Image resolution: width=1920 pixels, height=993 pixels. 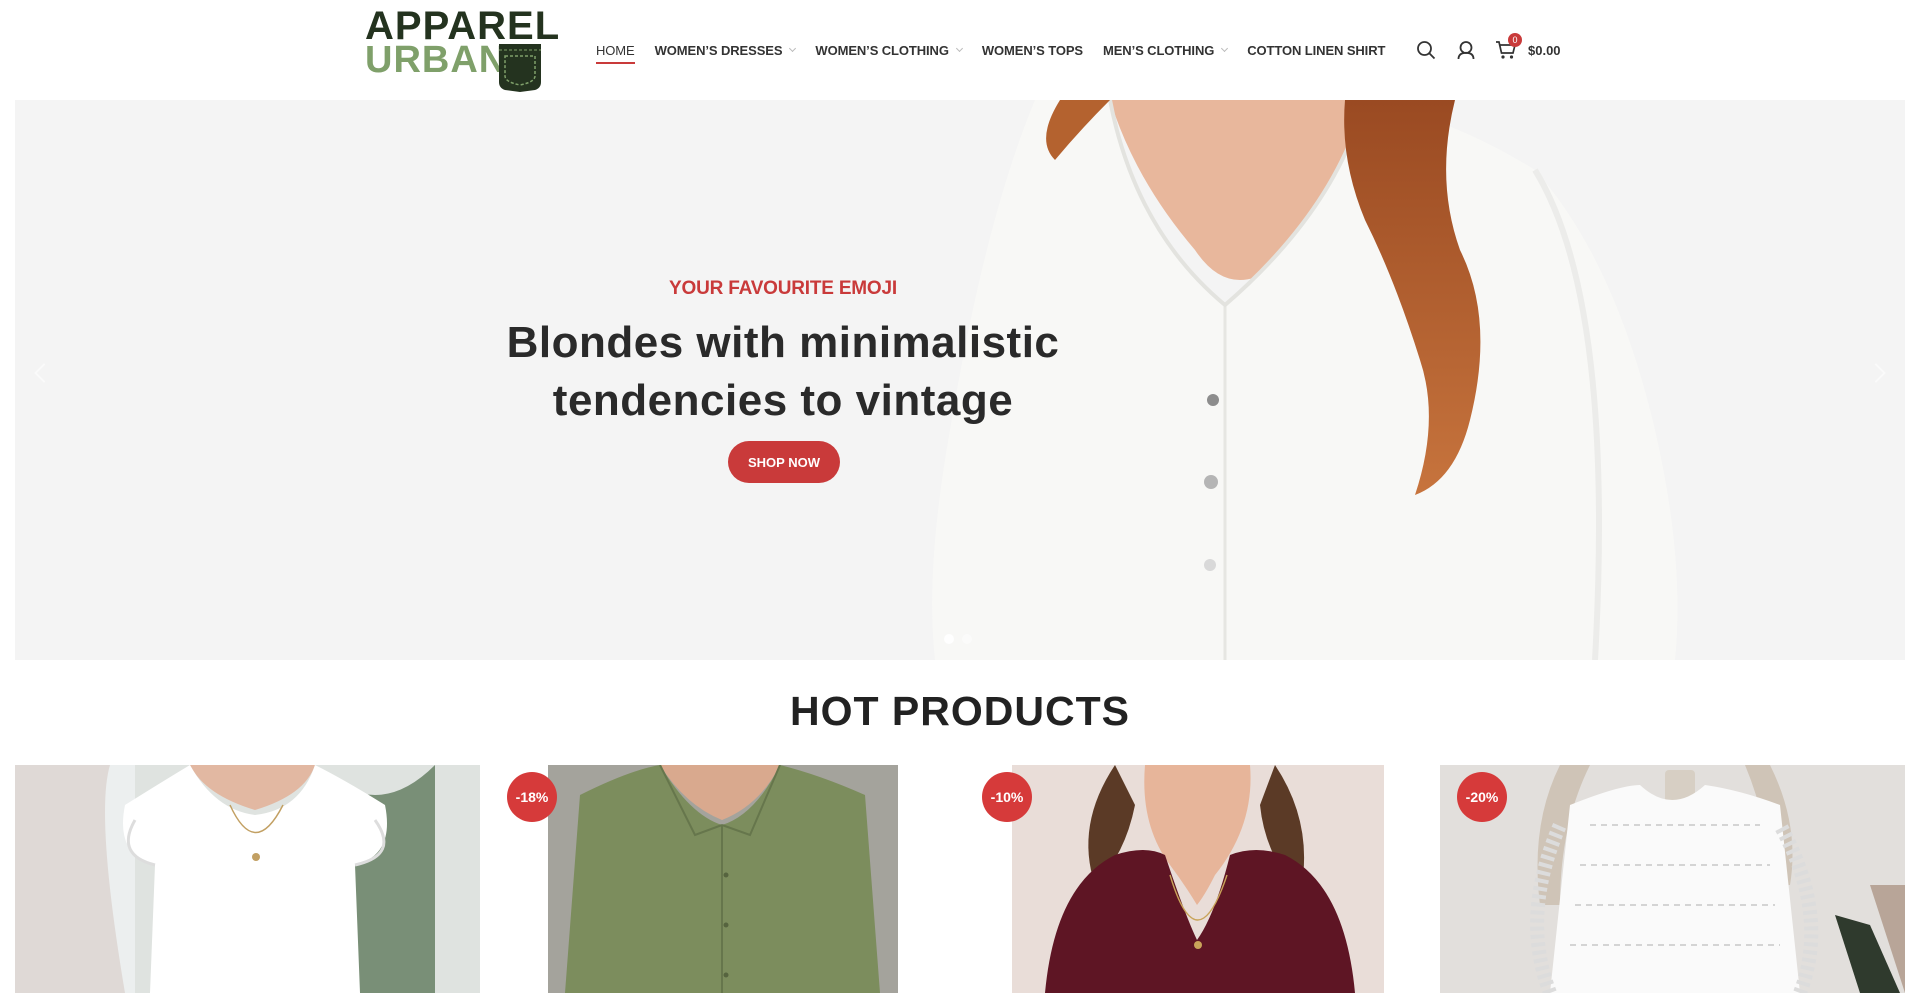 I want to click on nav-label: HOME, so click(x=615, y=50).